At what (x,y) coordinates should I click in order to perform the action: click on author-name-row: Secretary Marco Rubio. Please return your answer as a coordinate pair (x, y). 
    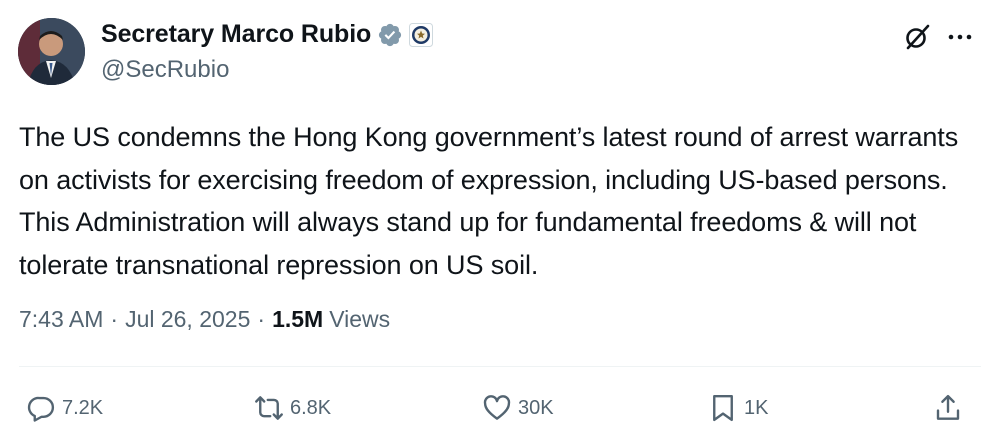
    Looking at the image, I should click on (267, 34).